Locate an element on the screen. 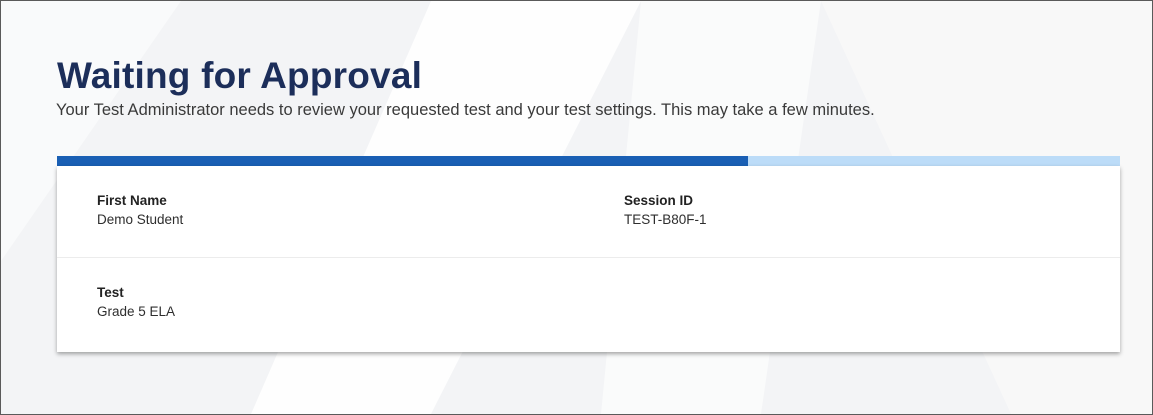 This screenshot has width=1153, height=415. approval-progress-fill is located at coordinates (402, 161).